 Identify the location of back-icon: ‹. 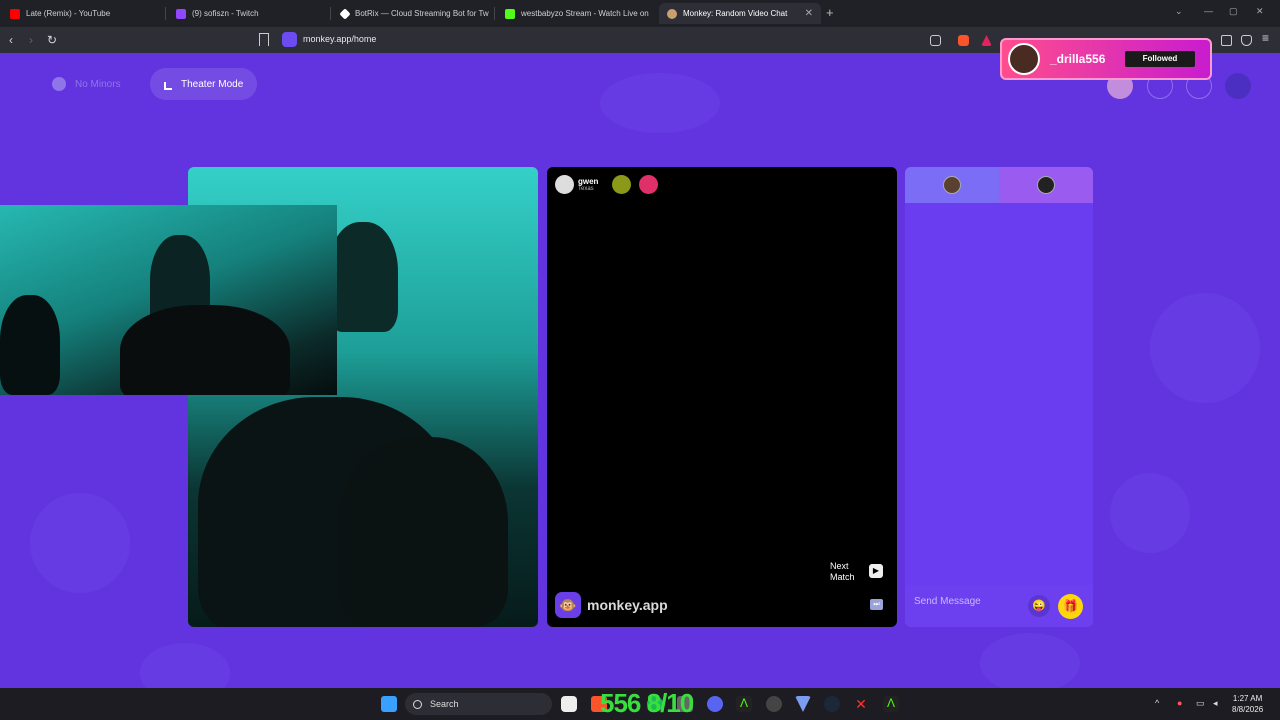
(11, 40).